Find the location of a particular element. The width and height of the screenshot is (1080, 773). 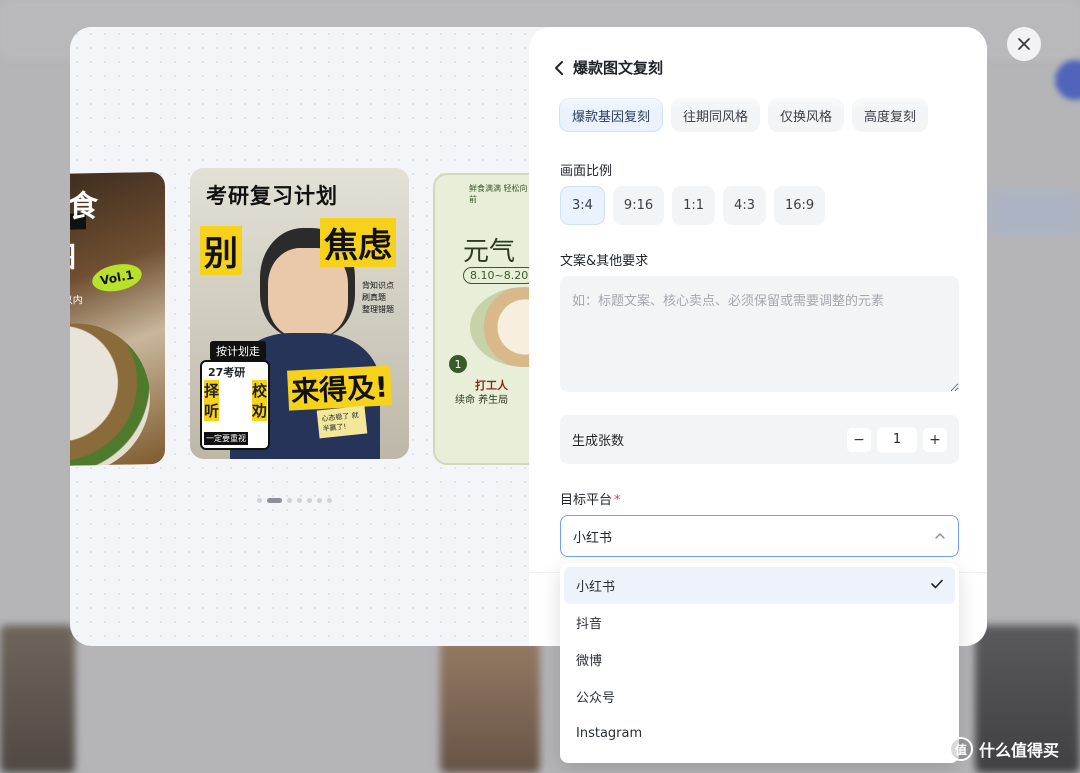

card-text: 鲜食满满 轻松向前 is located at coordinates (498, 194).